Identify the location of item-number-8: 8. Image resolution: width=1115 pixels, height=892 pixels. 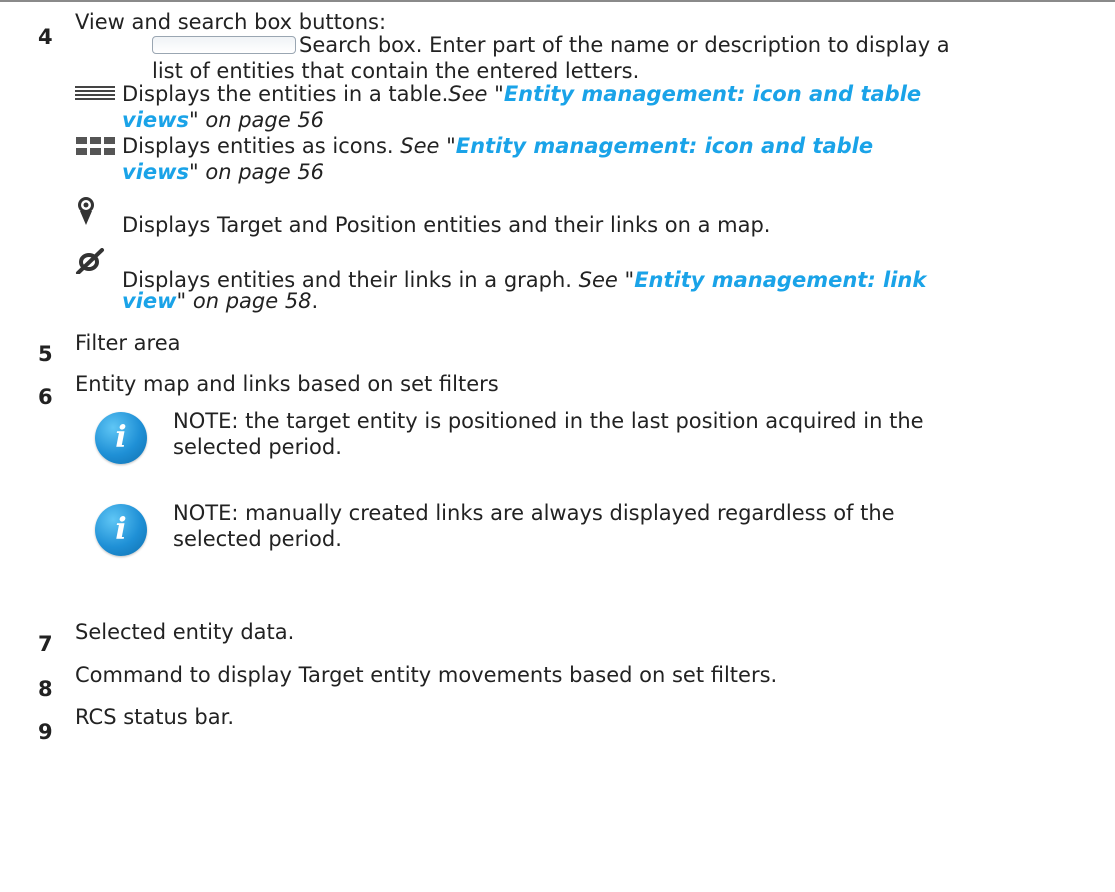
(45, 689).